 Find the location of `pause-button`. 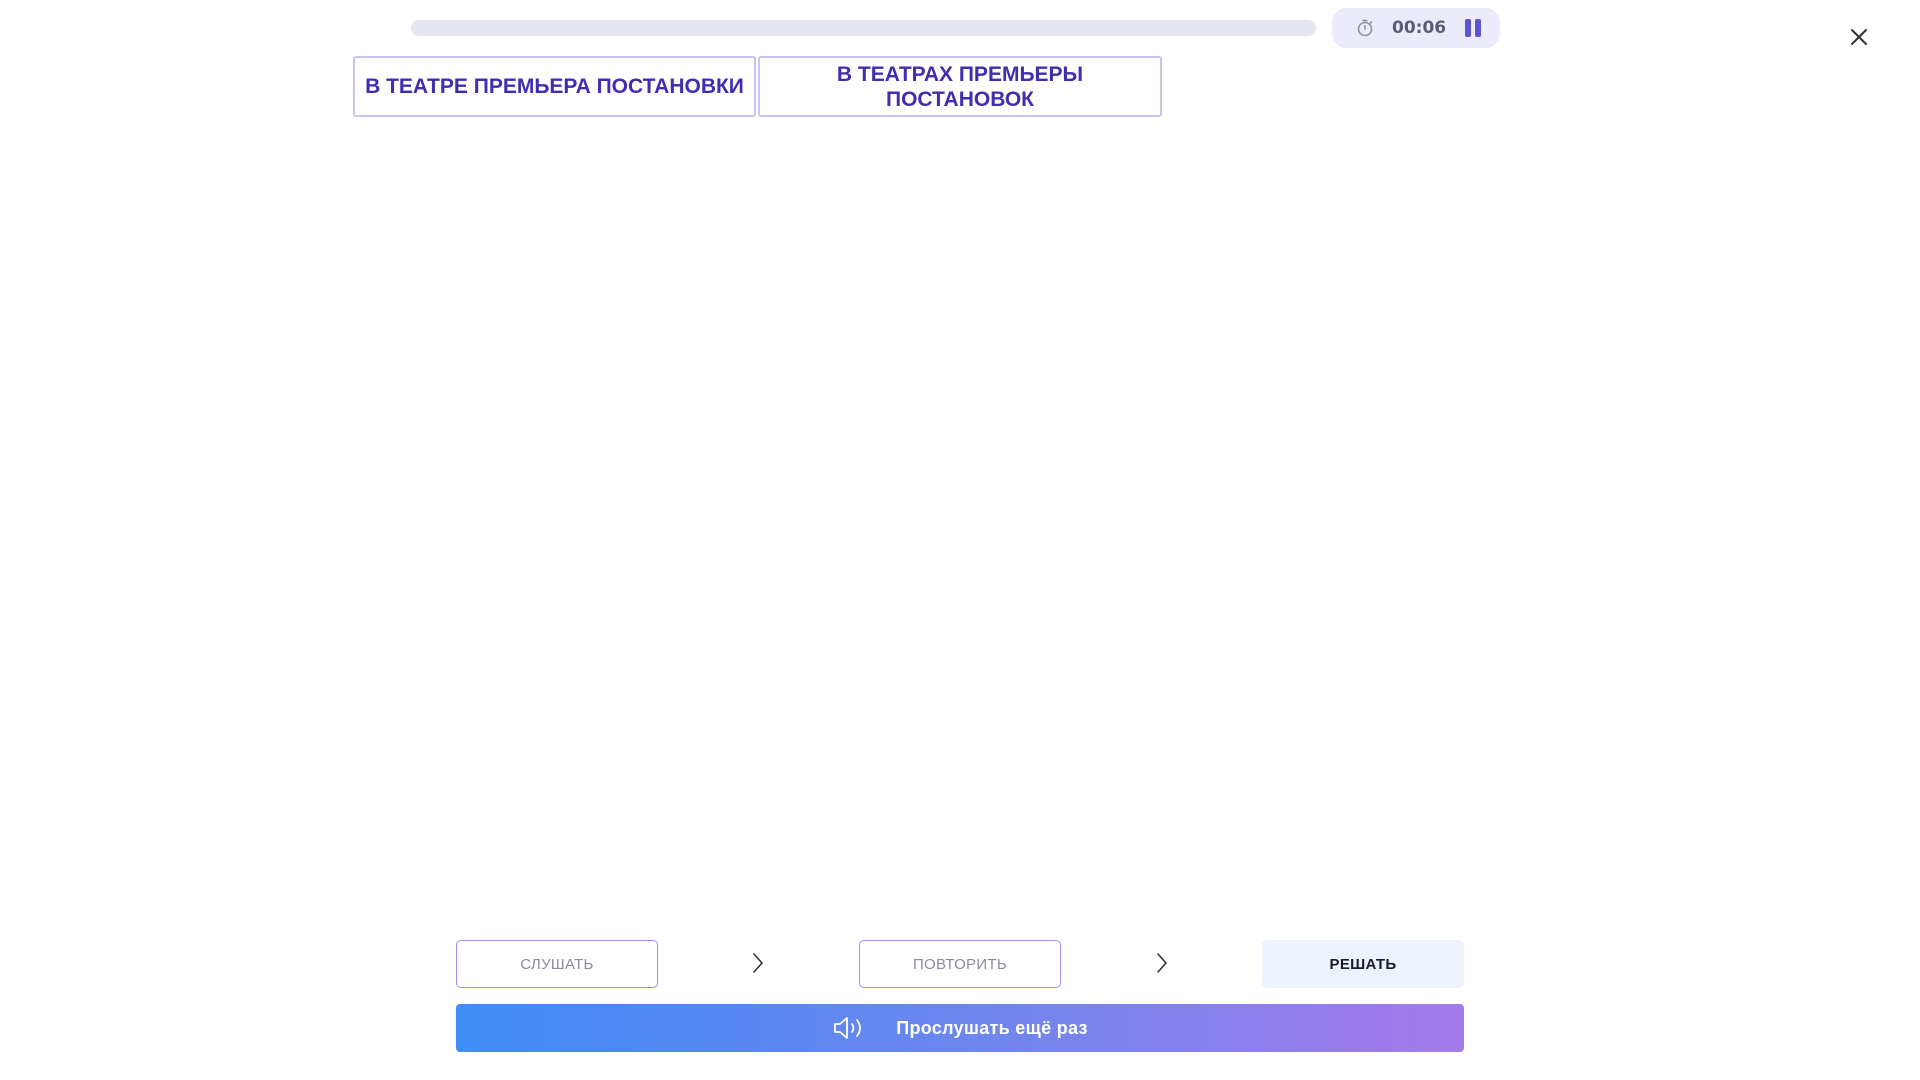

pause-button is located at coordinates (1474, 28).